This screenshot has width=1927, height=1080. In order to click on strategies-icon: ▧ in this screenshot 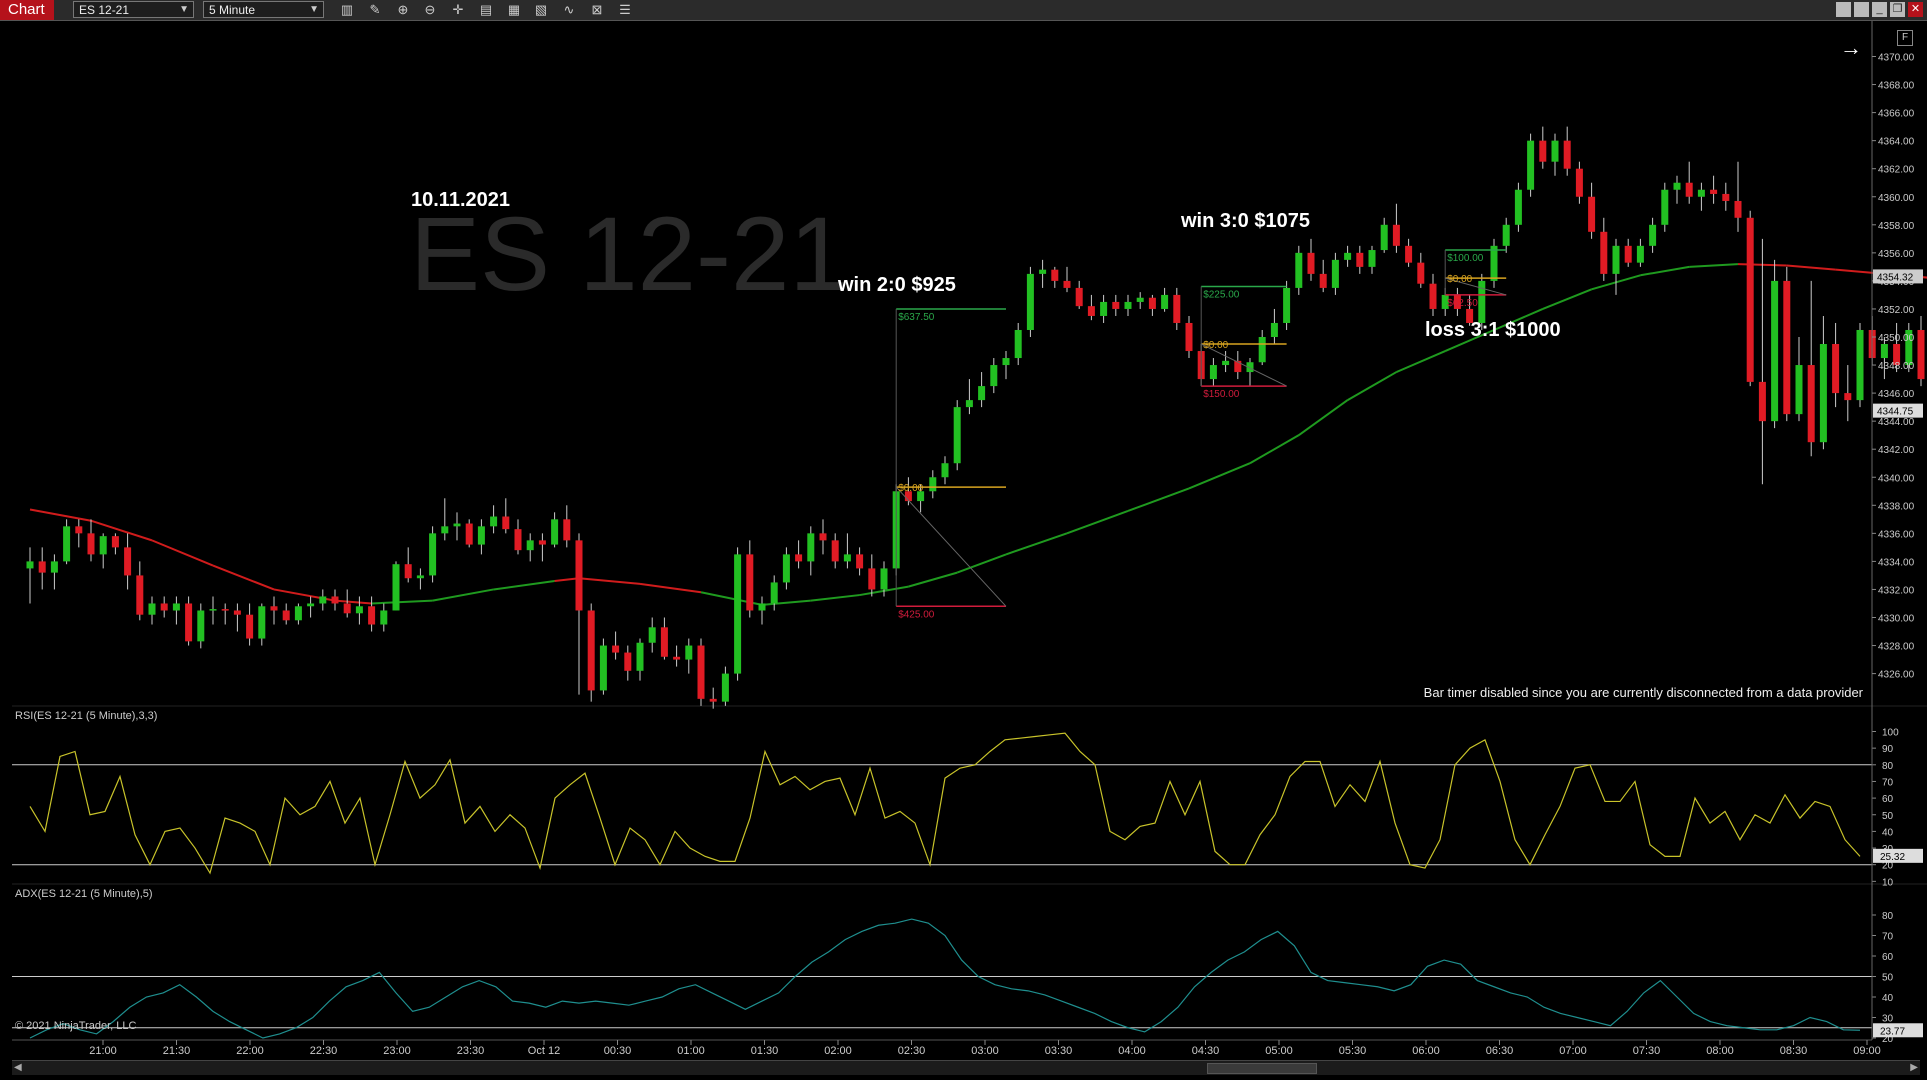, I will do `click(541, 10)`.